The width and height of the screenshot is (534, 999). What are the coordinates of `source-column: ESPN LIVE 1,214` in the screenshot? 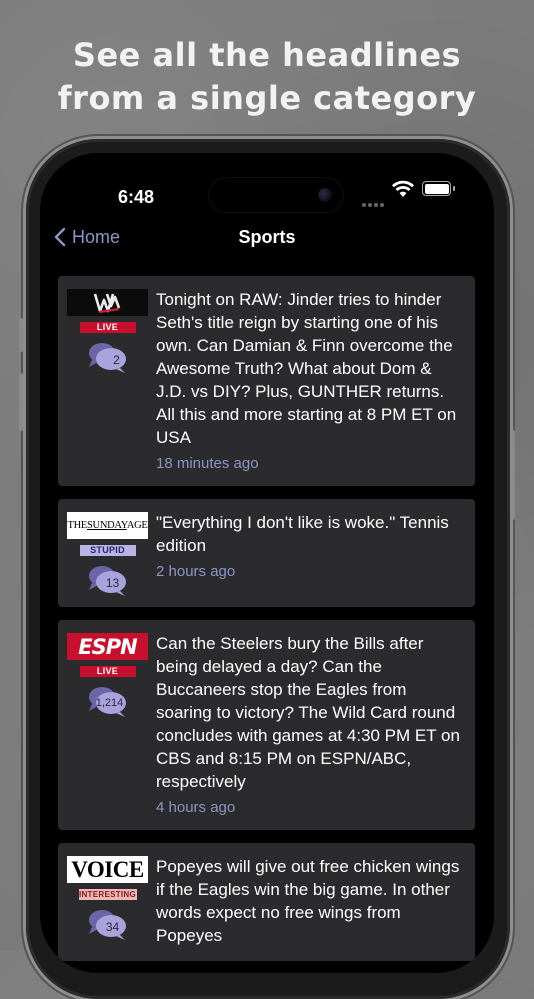 It's located at (107, 675).